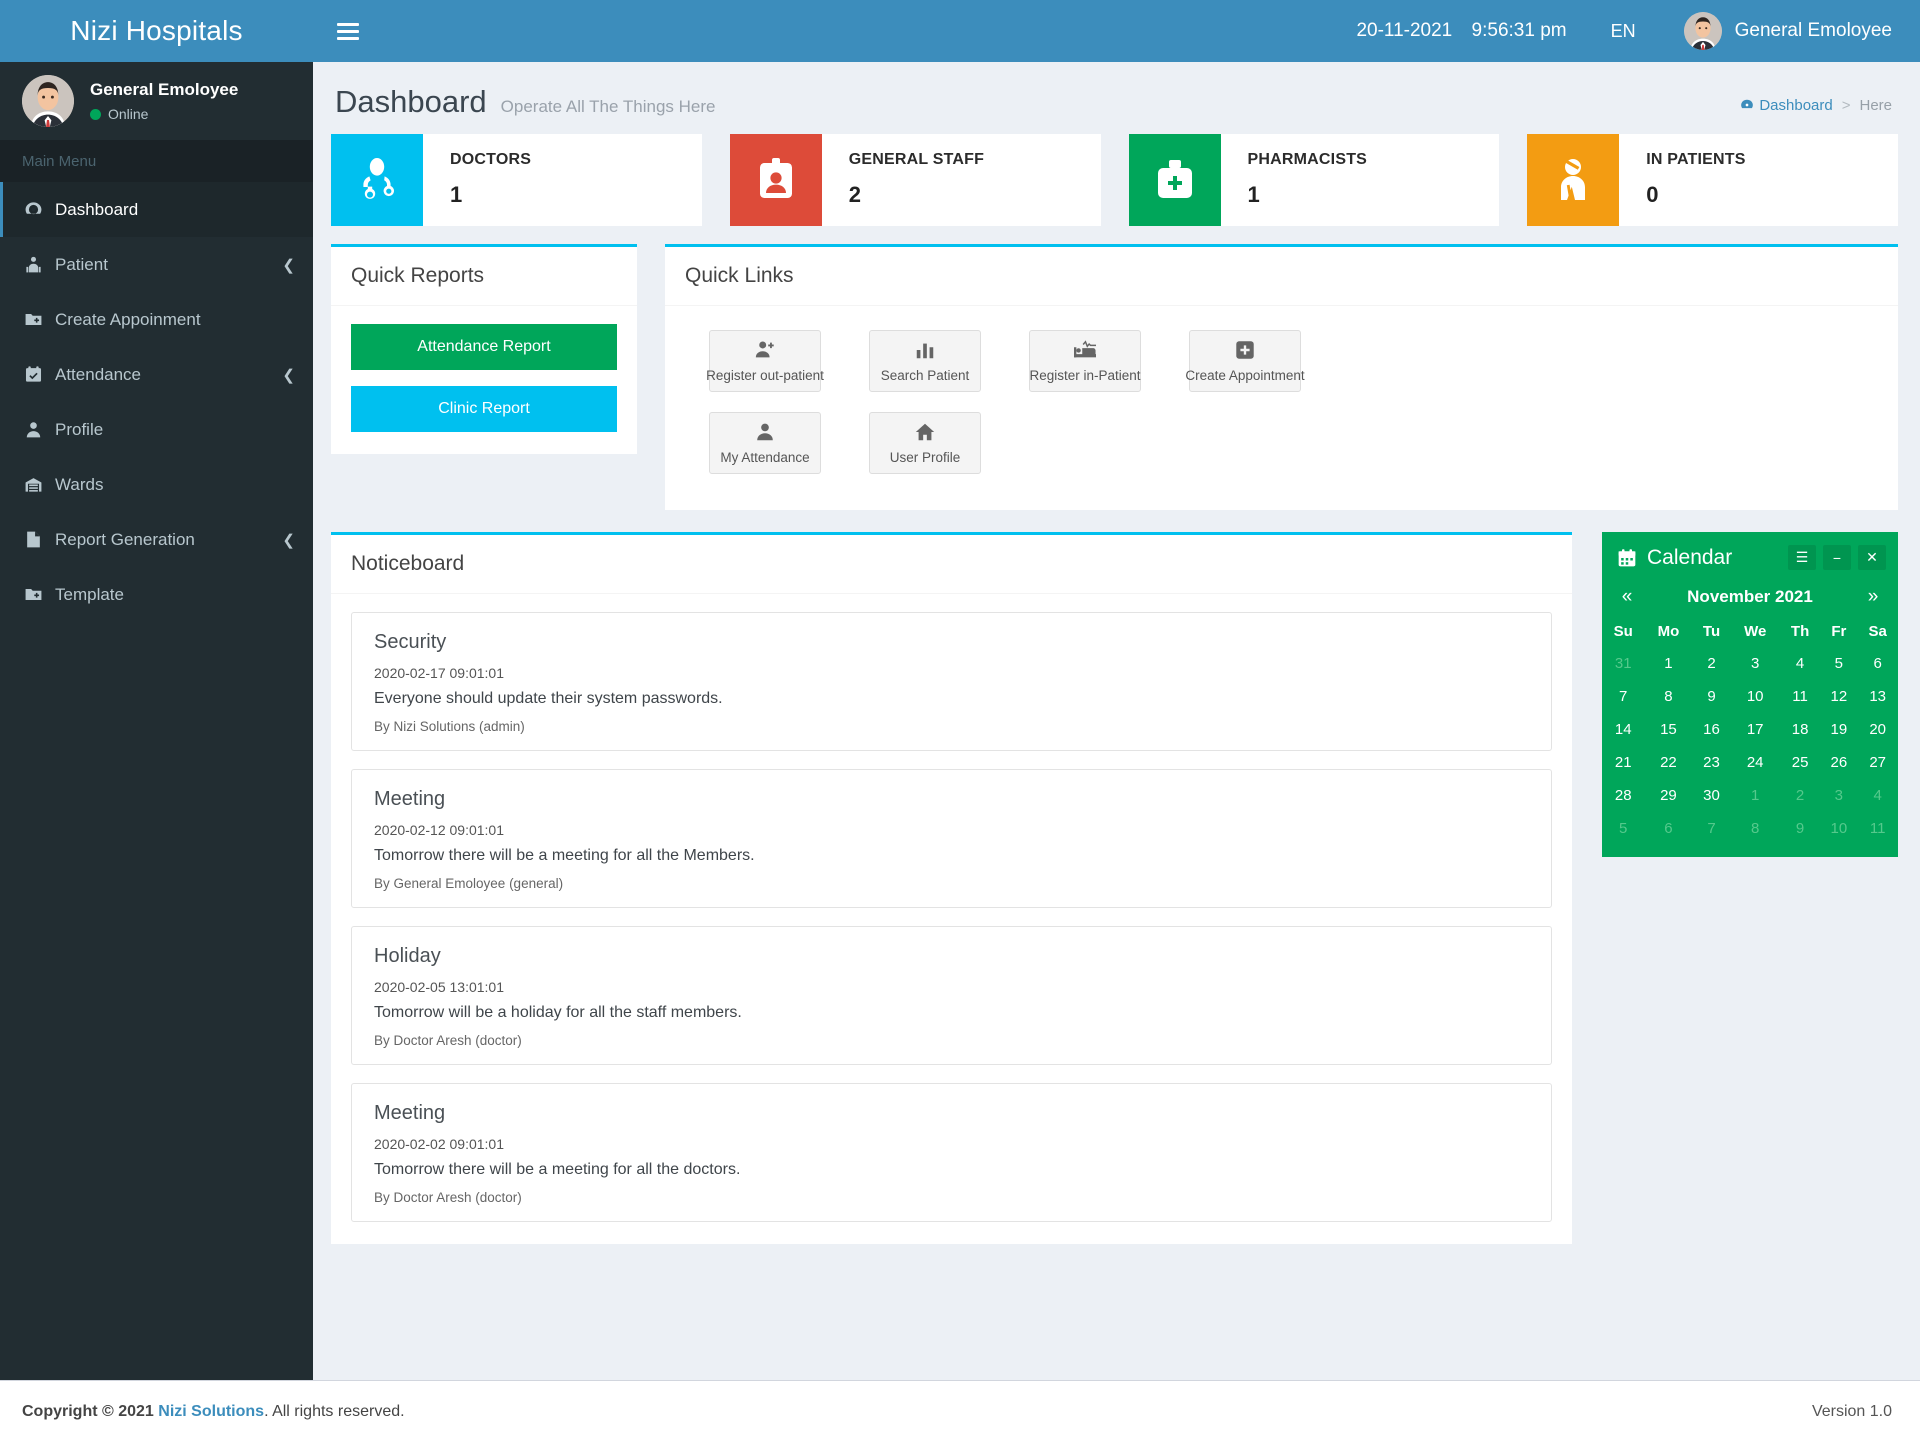 The width and height of the screenshot is (1920, 1442). Describe the element at coordinates (156, 209) in the screenshot. I see `sidebar-item-dashboard: Dashboard` at that location.